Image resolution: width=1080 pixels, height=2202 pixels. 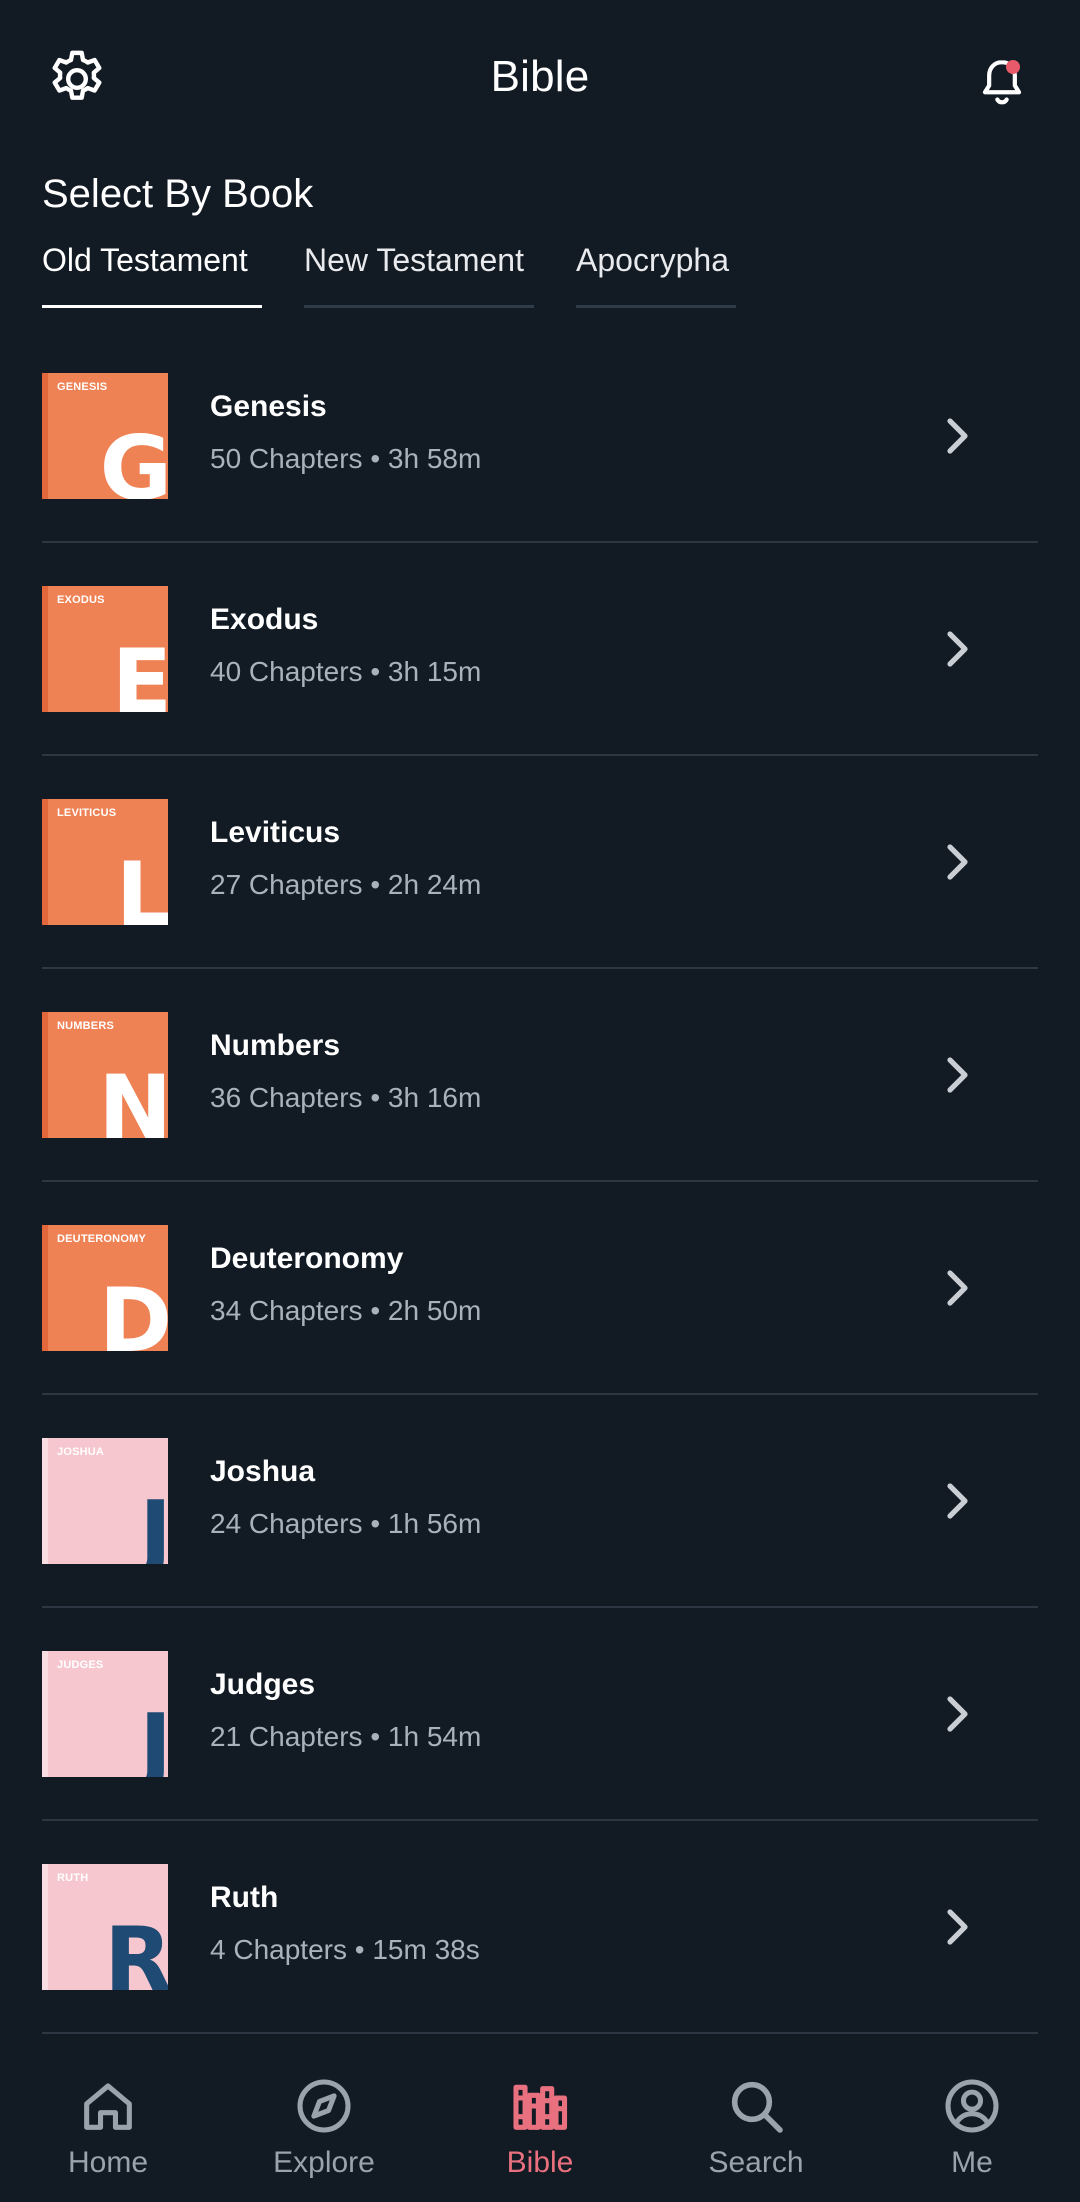 What do you see at coordinates (268, 406) in the screenshot?
I see `book-name: Genesis` at bounding box center [268, 406].